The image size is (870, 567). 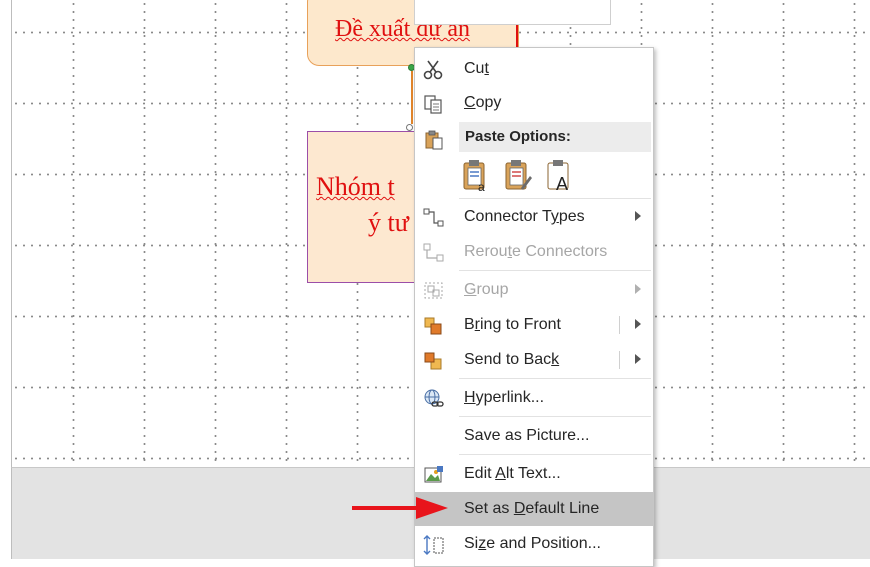 I want to click on menu-item-bring-to-front: Bring to Front, so click(x=534, y=325).